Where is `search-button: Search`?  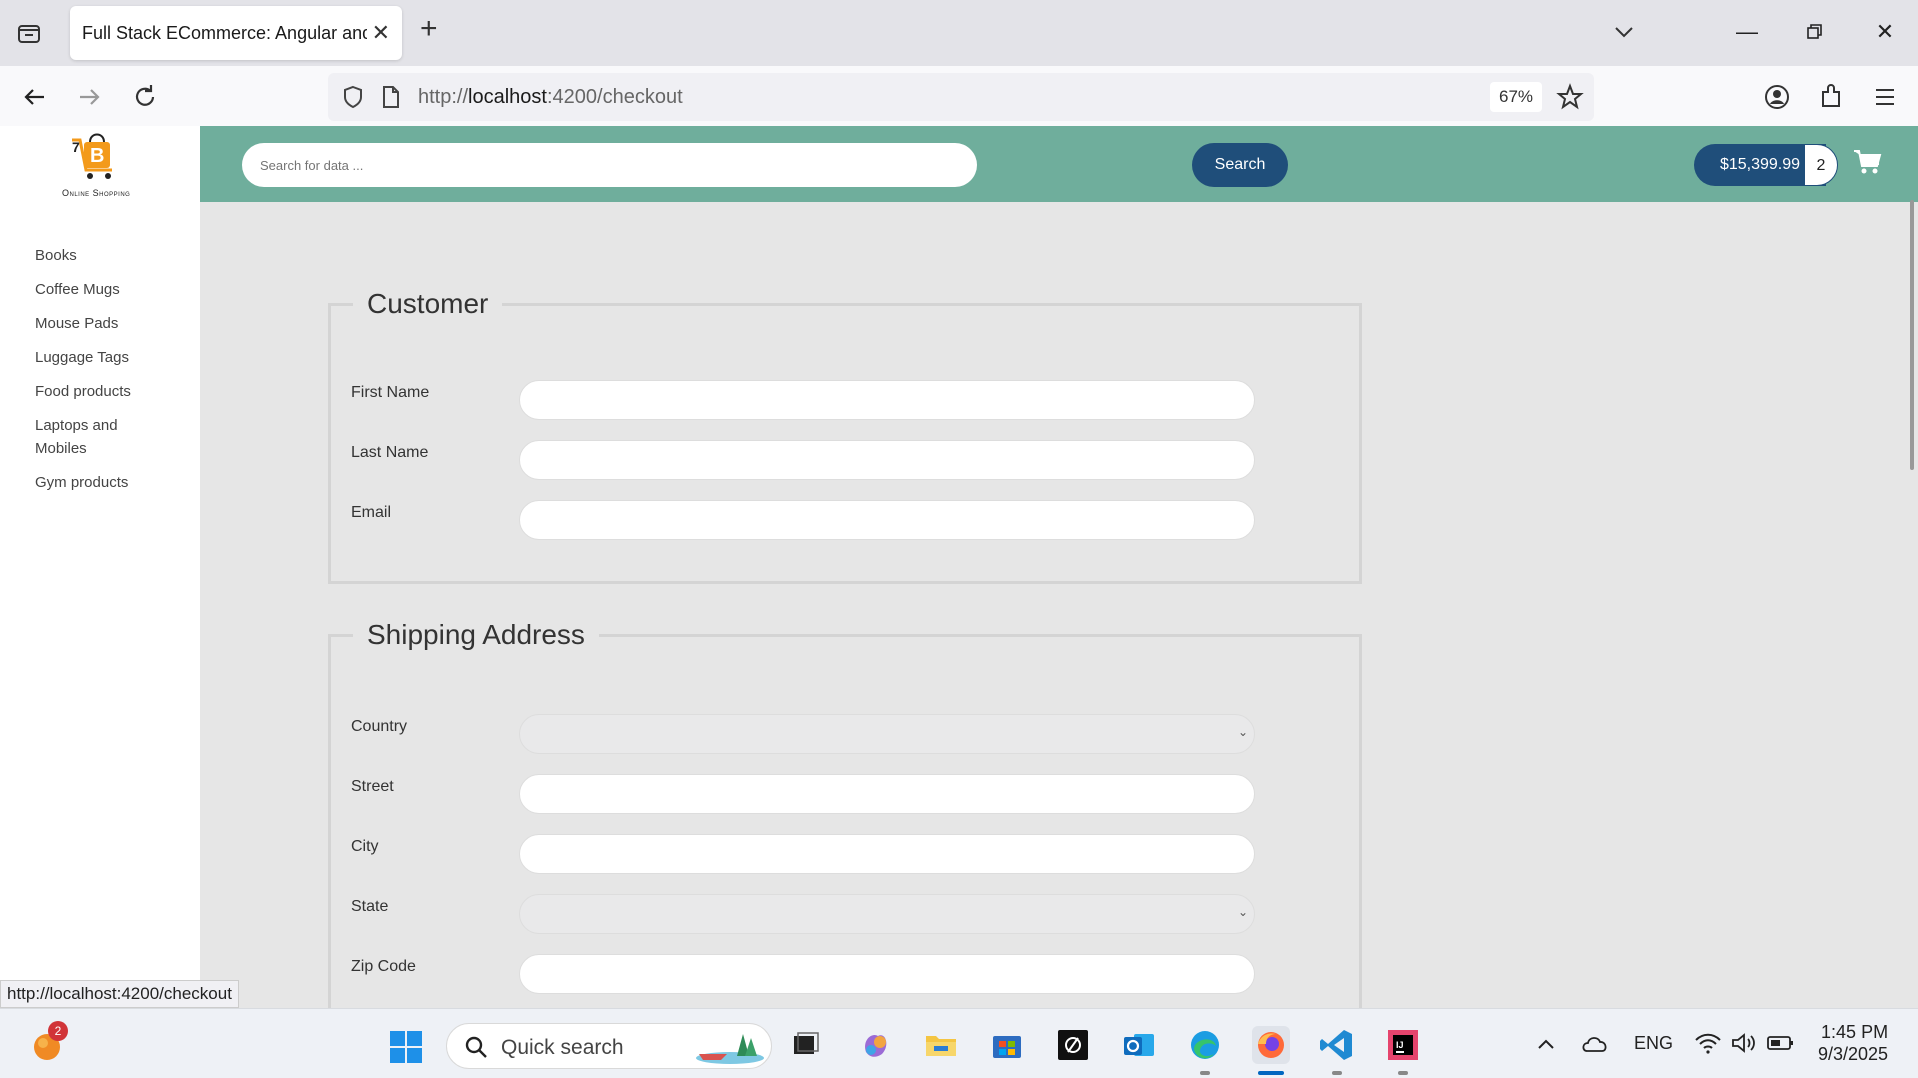 search-button: Search is located at coordinates (1240, 165).